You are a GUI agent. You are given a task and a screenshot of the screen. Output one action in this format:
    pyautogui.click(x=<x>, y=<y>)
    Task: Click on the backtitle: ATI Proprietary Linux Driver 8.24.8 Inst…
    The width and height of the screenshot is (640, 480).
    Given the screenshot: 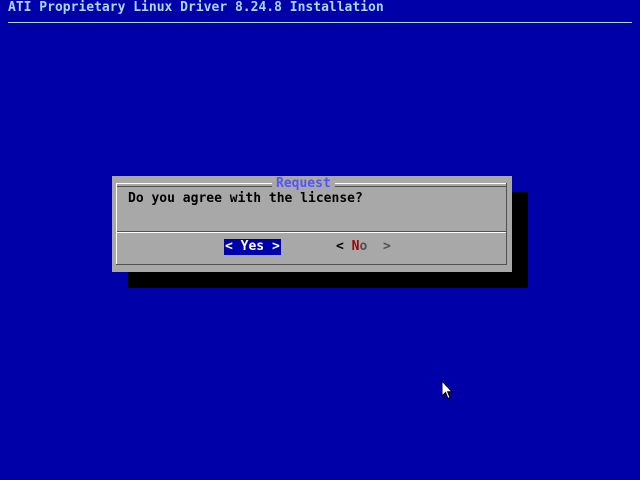 What is the action you would take?
    pyautogui.click(x=196, y=7)
    